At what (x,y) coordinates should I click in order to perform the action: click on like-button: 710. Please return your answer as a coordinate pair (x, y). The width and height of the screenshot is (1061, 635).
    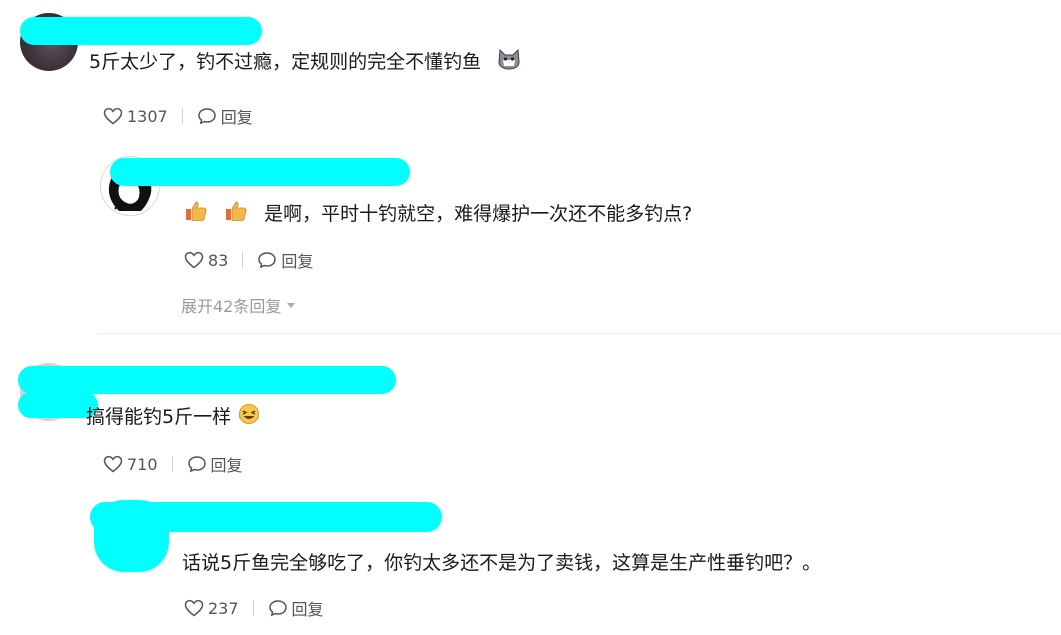
    Looking at the image, I should click on (130, 464).